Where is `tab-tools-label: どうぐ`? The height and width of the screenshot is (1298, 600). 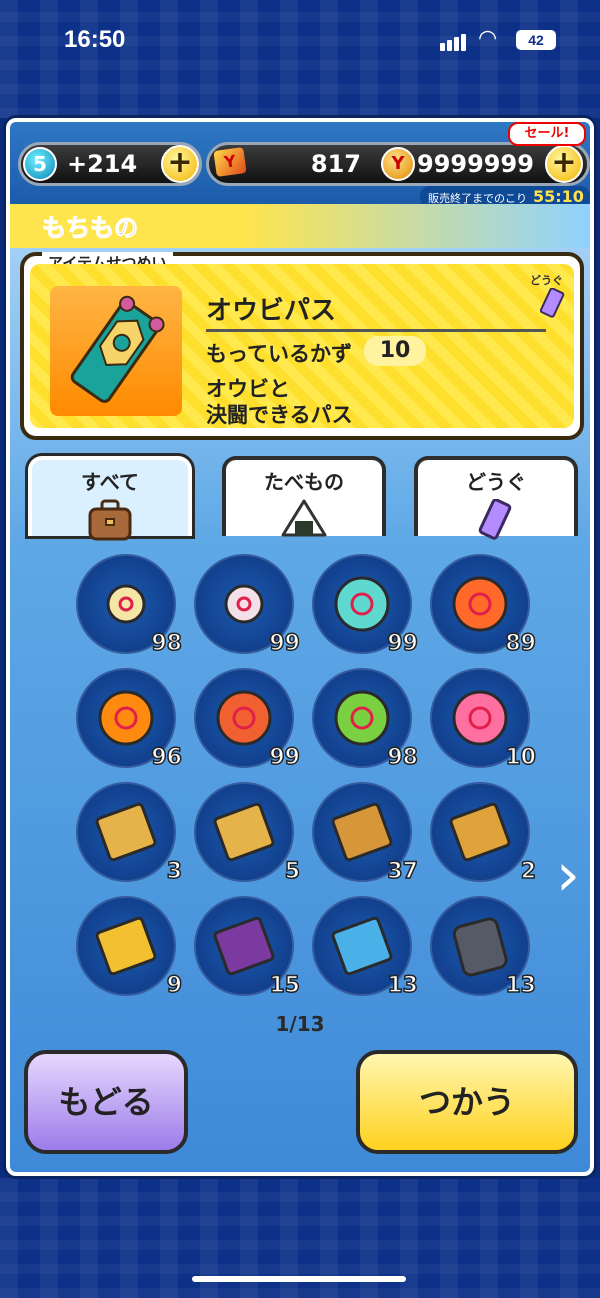 tab-tools-label: どうぐ is located at coordinates (496, 482).